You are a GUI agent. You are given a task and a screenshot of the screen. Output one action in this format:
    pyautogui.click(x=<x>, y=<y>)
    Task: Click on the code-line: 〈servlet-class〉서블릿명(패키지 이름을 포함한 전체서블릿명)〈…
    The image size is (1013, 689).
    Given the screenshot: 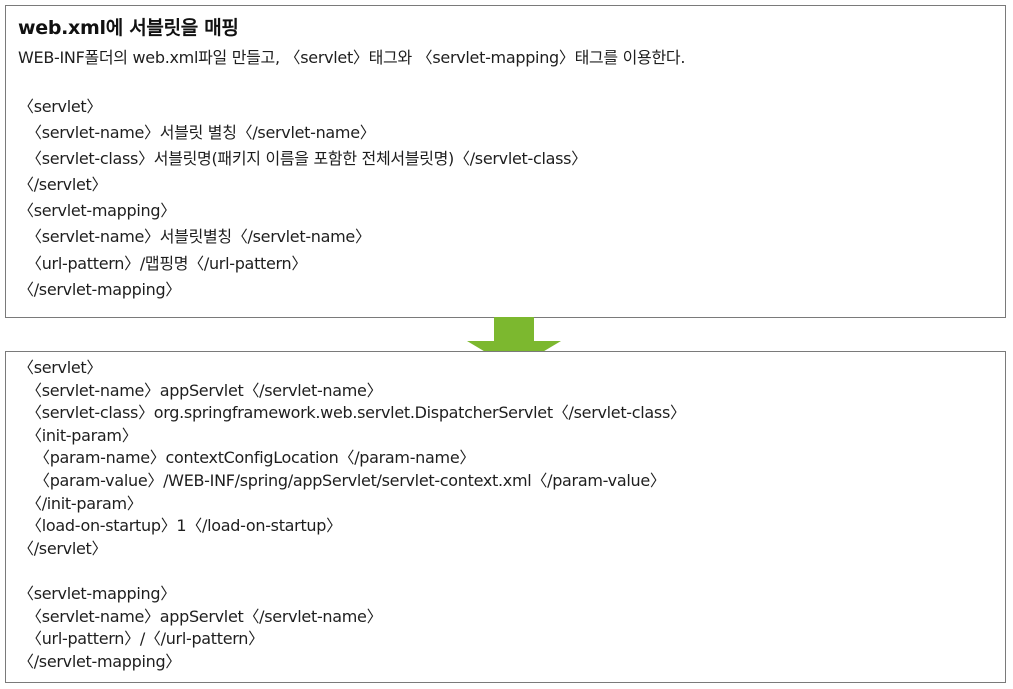 What is the action you would take?
    pyautogui.click(x=306, y=159)
    